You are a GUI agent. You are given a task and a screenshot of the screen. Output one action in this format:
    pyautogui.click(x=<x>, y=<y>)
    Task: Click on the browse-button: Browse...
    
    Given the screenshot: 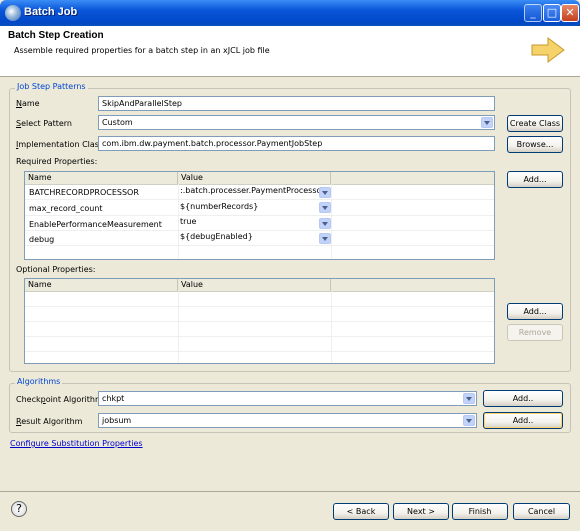 What is the action you would take?
    pyautogui.click(x=535, y=144)
    